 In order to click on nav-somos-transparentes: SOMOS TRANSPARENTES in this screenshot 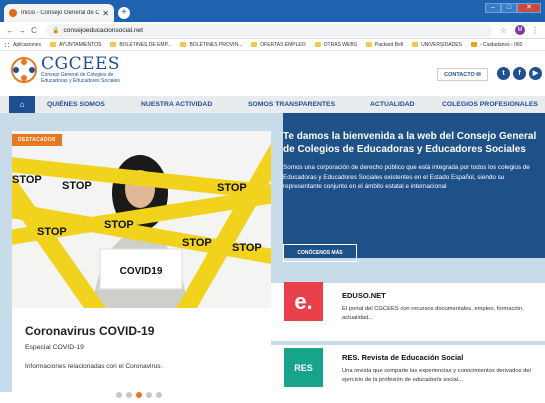, I will do `click(291, 104)`.